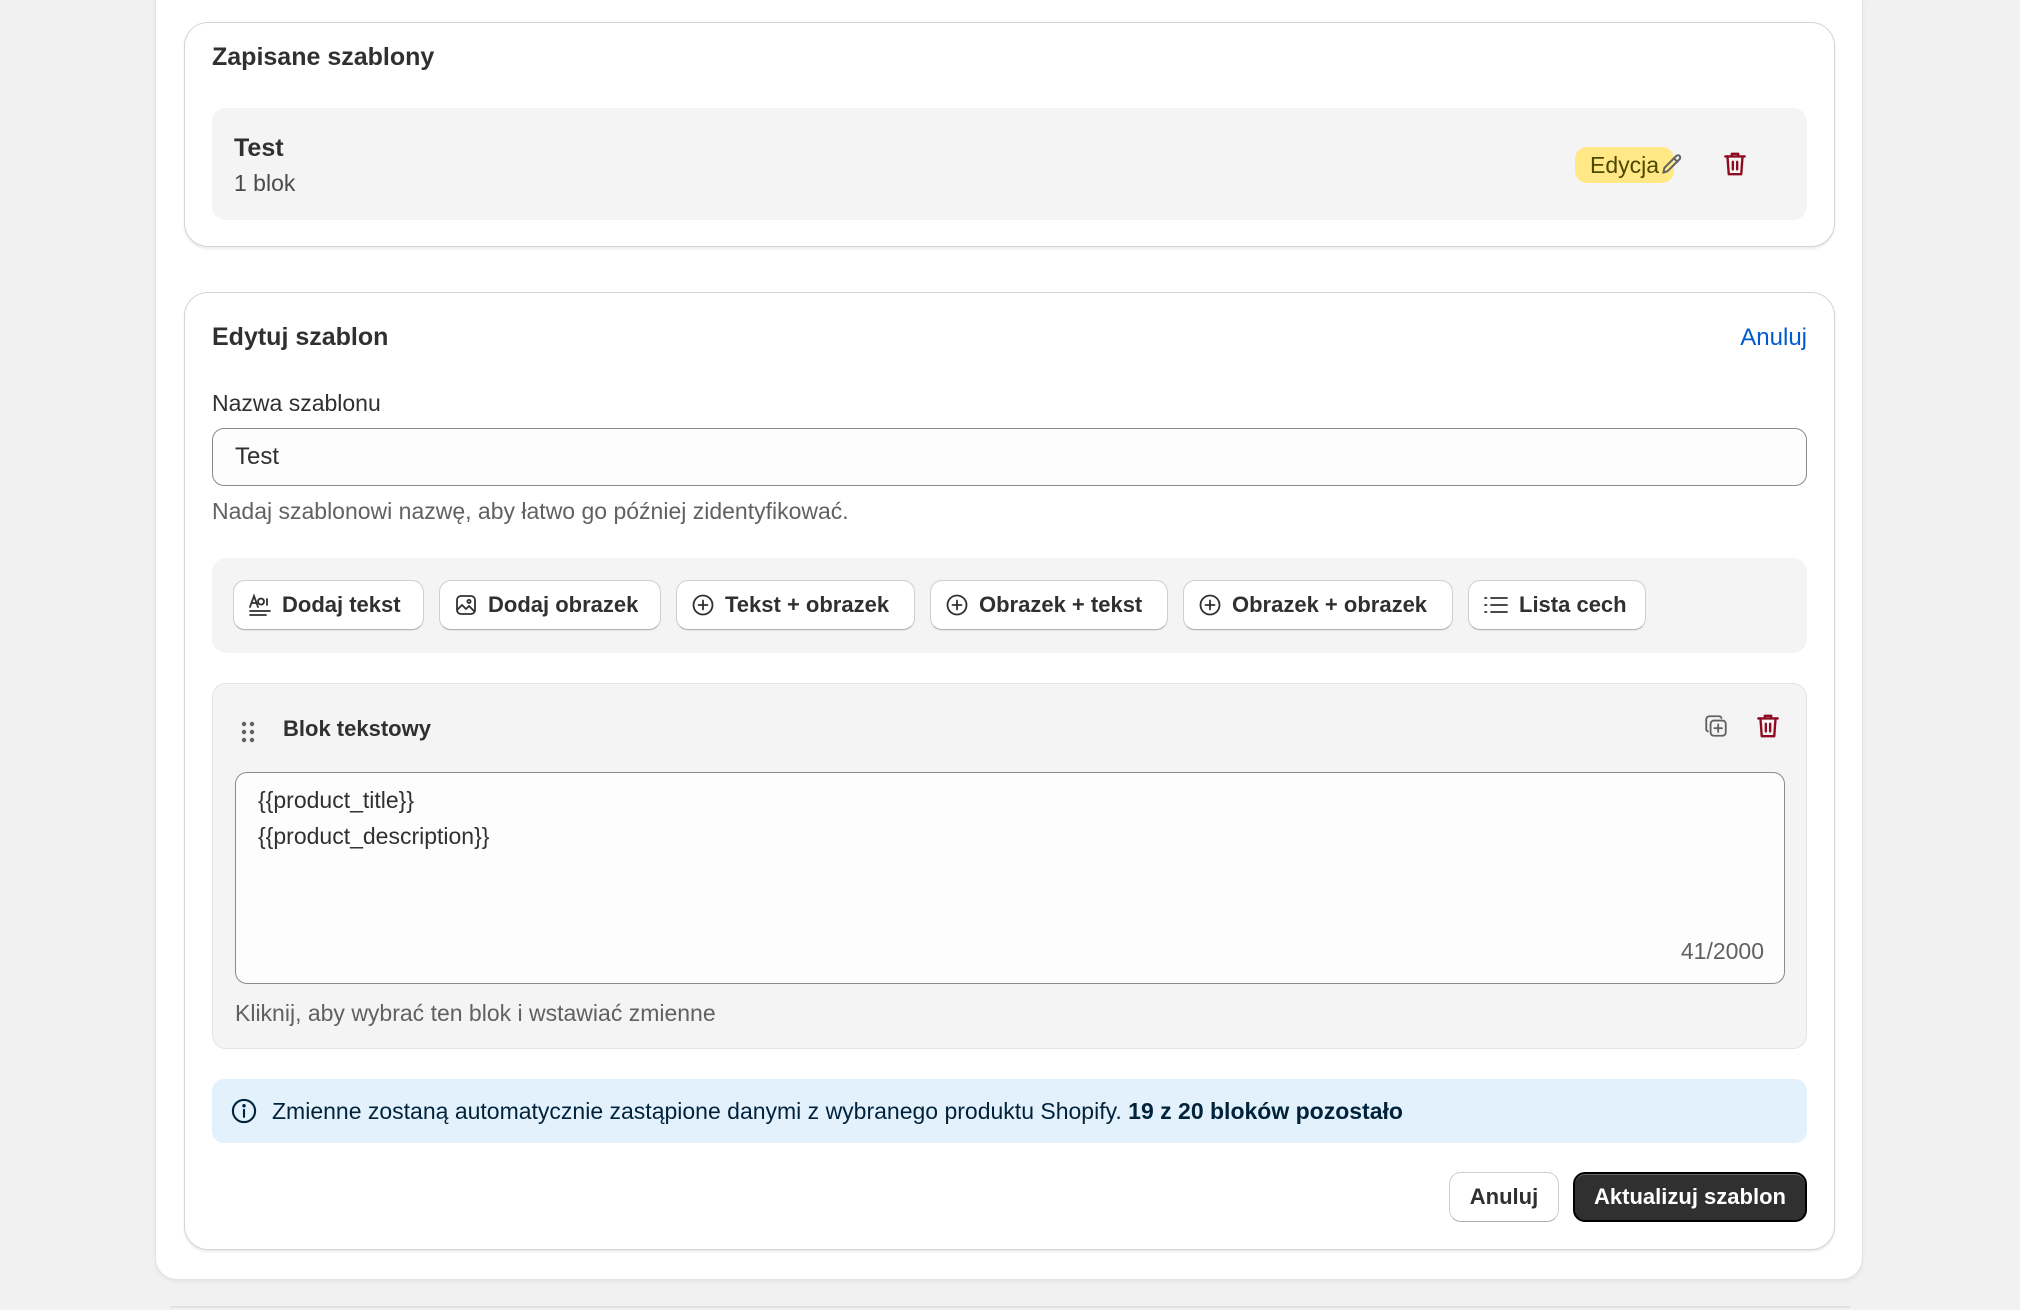 Image resolution: width=2020 pixels, height=1310 pixels. What do you see at coordinates (296, 403) in the screenshot?
I see `template-name-label: Nazwa szablonu` at bounding box center [296, 403].